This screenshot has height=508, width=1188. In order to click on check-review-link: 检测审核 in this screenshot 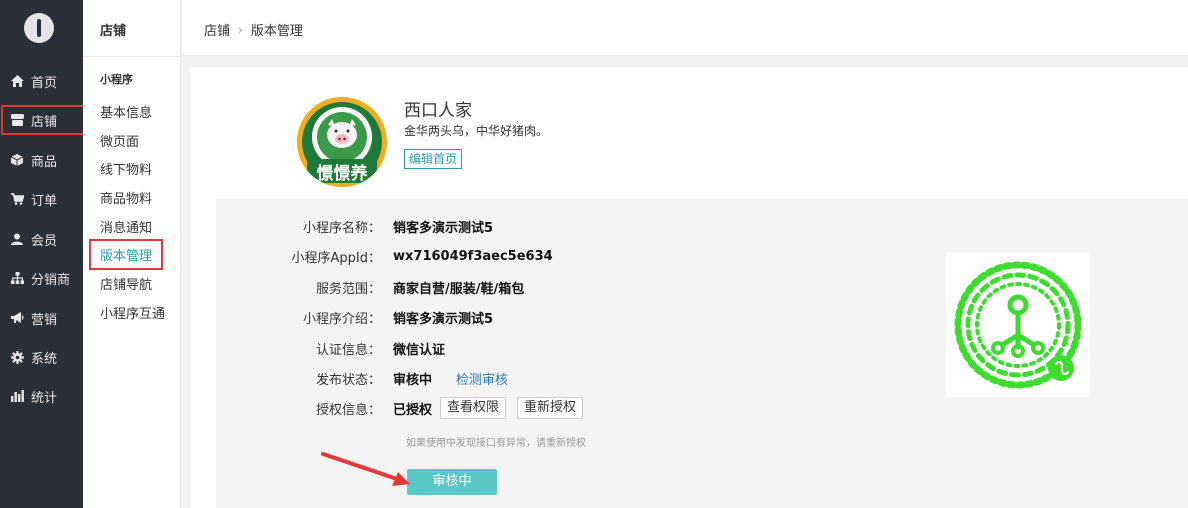, I will do `click(482, 378)`.